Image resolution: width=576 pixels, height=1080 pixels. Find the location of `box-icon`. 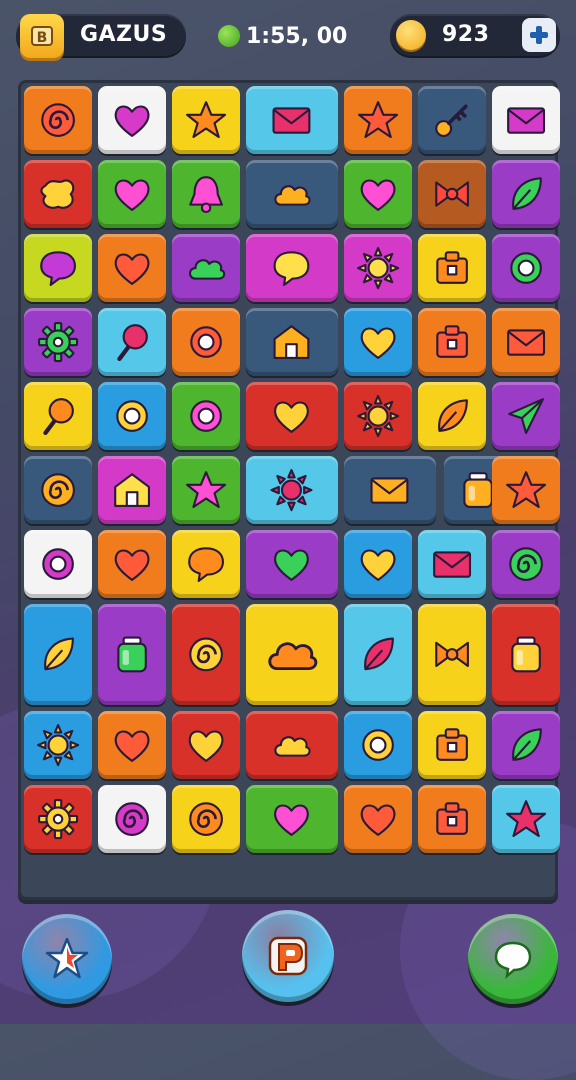

box-icon is located at coordinates (451, 819).